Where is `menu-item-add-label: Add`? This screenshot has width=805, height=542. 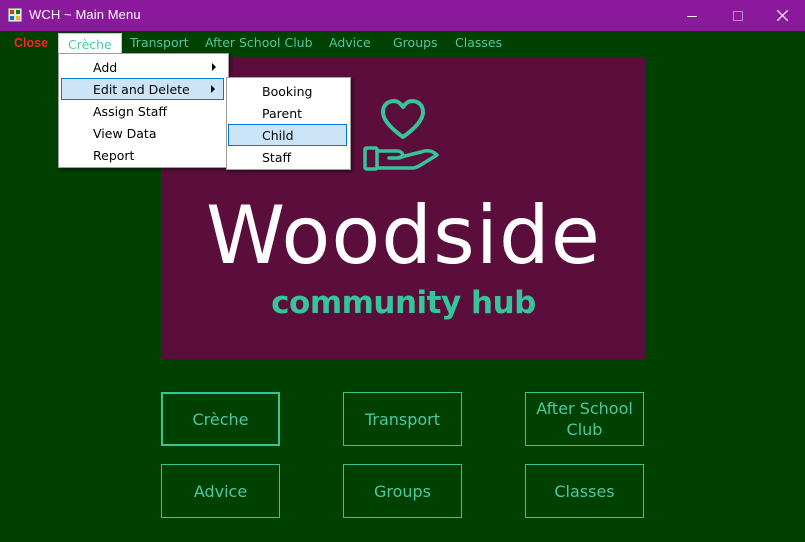
menu-item-add-label: Add is located at coordinates (105, 67).